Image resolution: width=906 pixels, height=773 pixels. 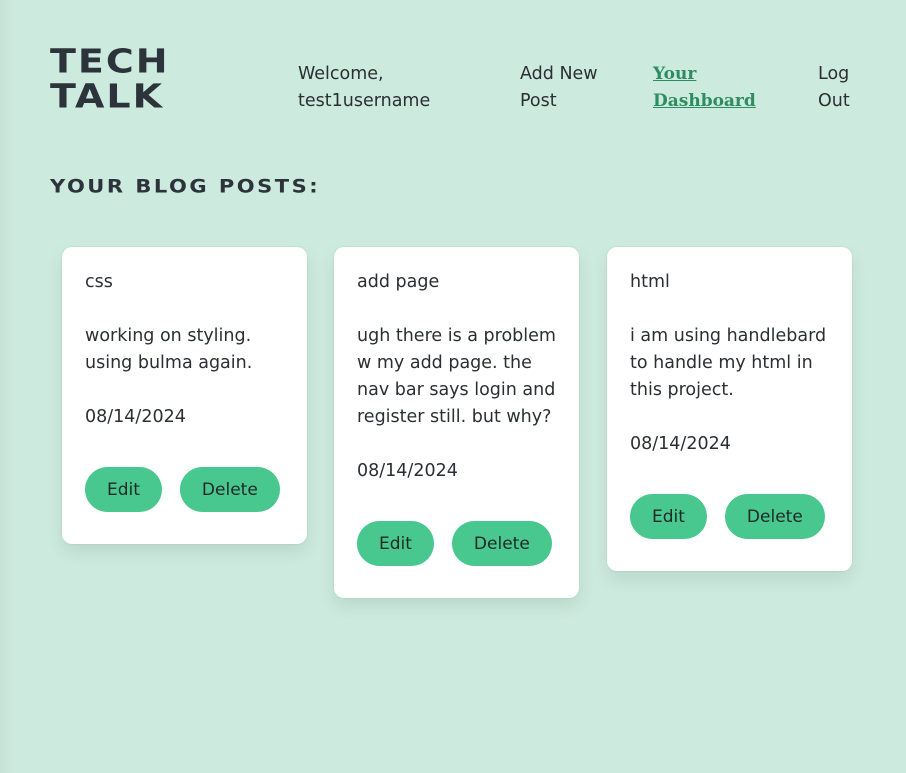 I want to click on nav-your-dashboard-line-2: Dashboard, so click(x=704, y=101).